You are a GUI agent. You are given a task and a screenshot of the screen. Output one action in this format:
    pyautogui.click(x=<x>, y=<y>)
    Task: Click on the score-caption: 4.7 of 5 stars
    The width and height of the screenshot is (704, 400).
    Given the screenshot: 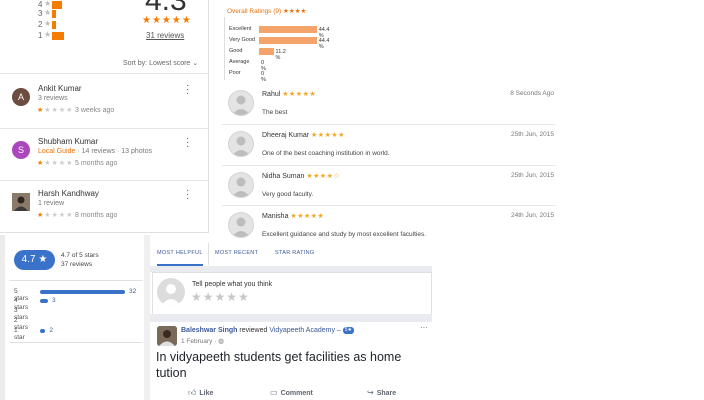 What is the action you would take?
    pyautogui.click(x=80, y=255)
    